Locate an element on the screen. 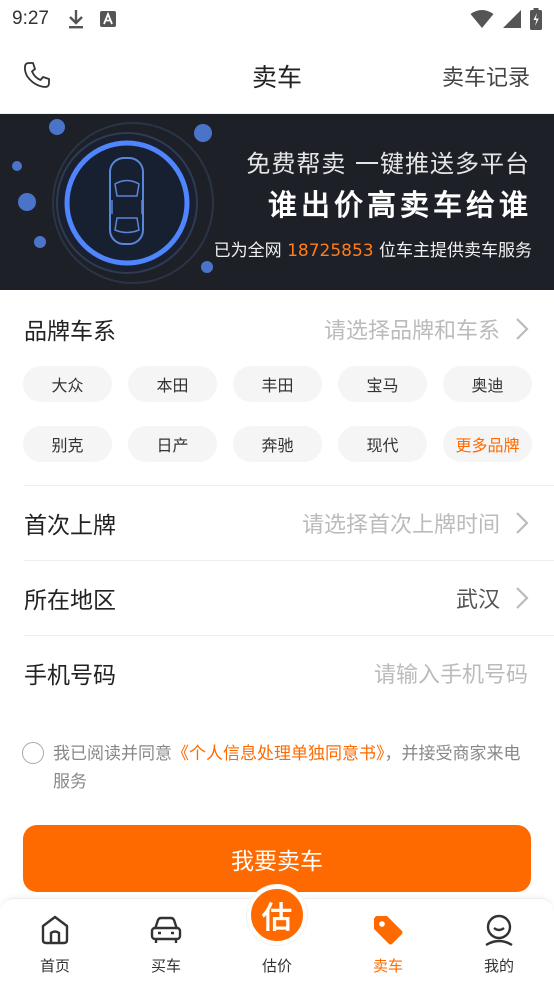  region-value: 武汉 is located at coordinates (477, 600).